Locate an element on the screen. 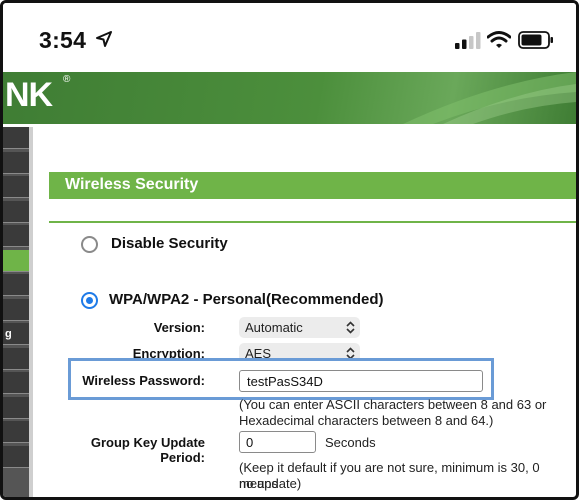 This screenshot has width=579, height=500. option-label-wpa-personal: WPA/WPA2 - Personal(Recommended) is located at coordinates (246, 299).